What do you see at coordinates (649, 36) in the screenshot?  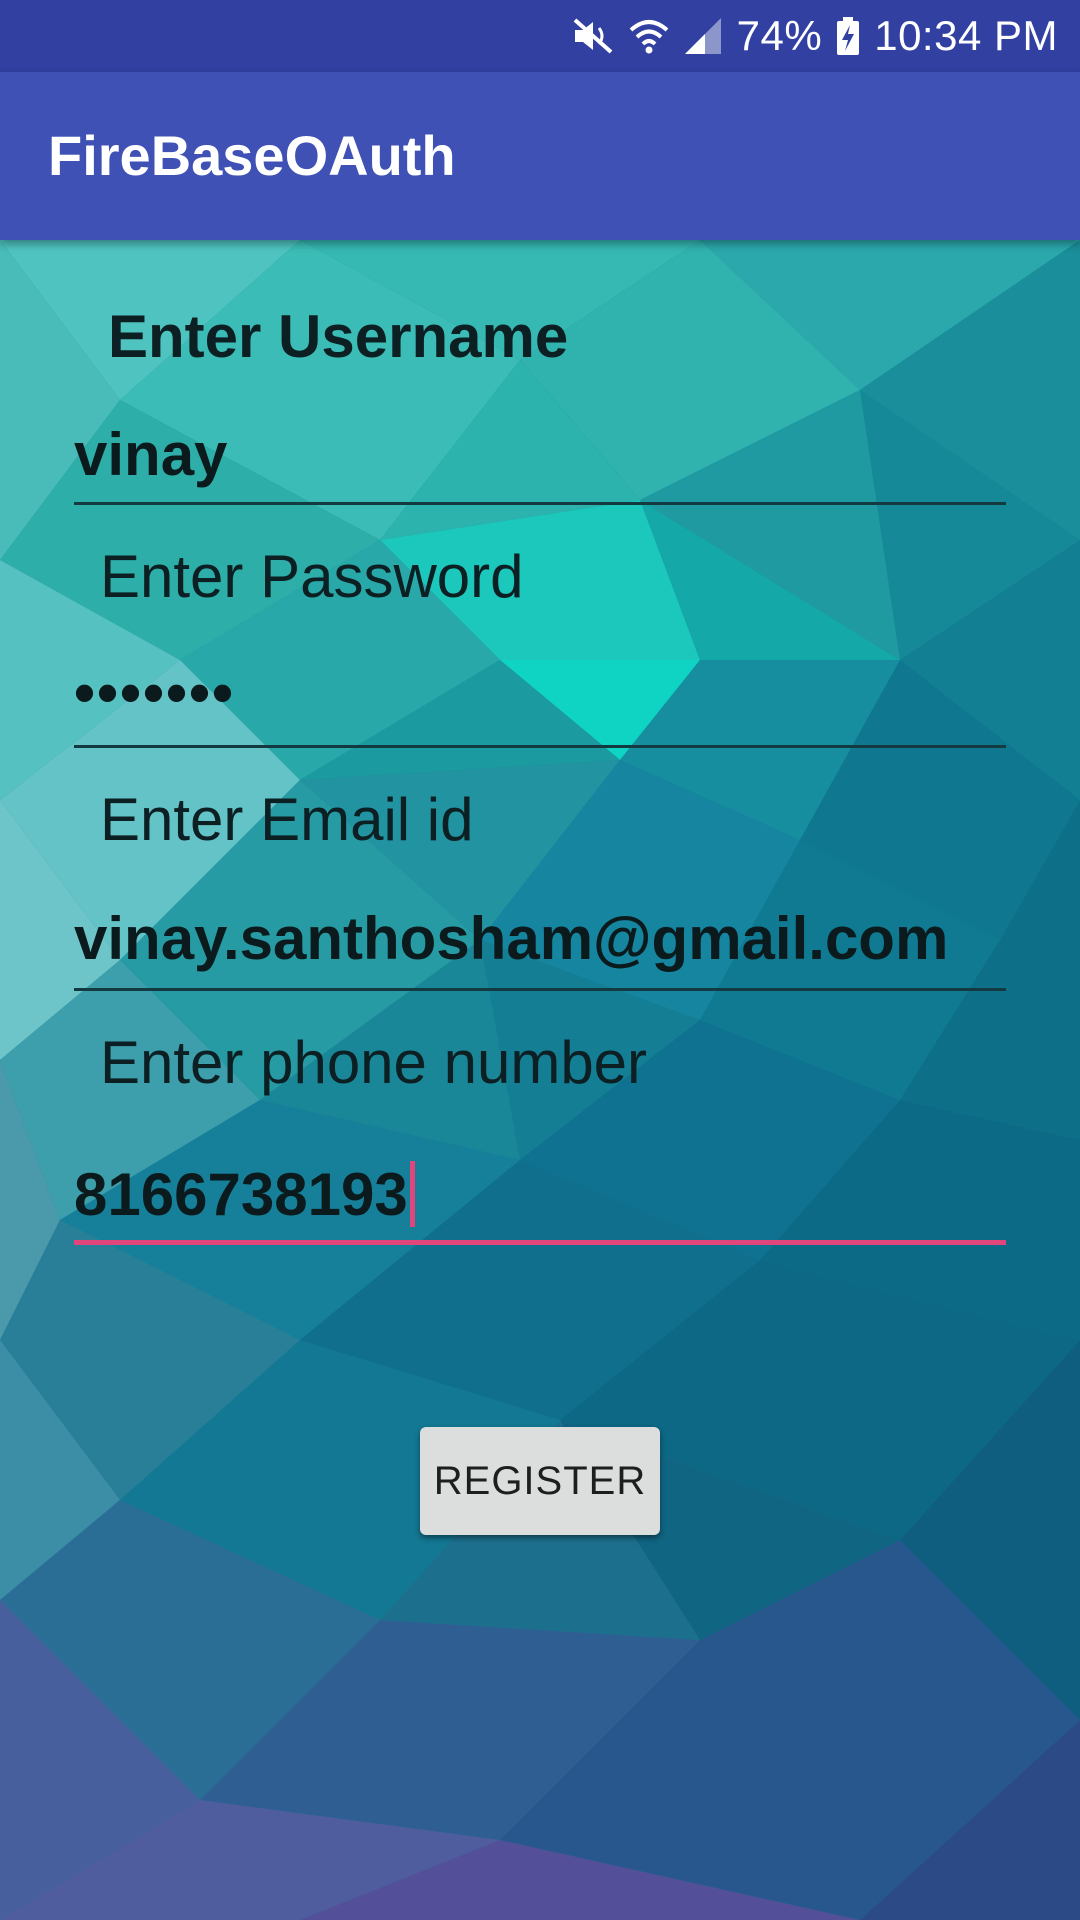 I see `wifi-icon` at bounding box center [649, 36].